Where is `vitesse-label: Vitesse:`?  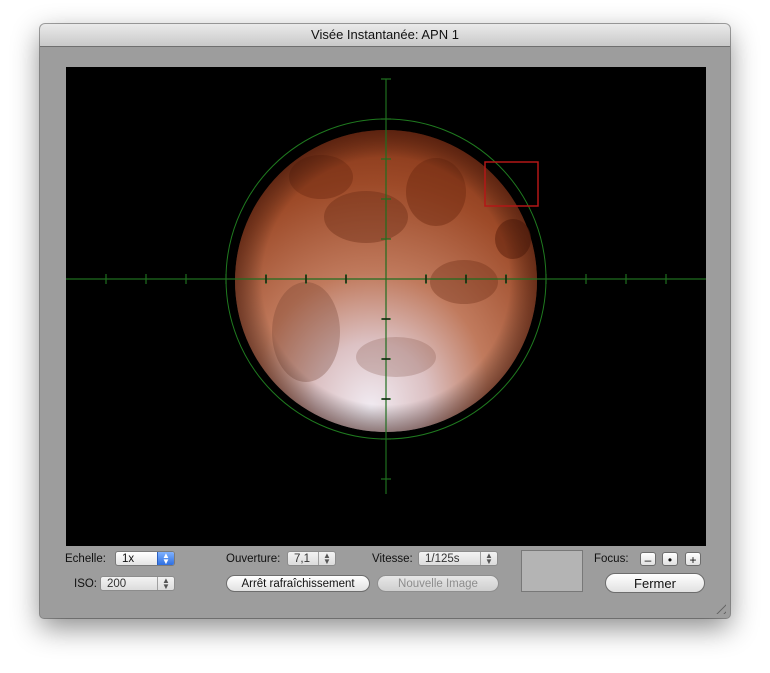
vitesse-label: Vitesse: is located at coordinates (392, 559).